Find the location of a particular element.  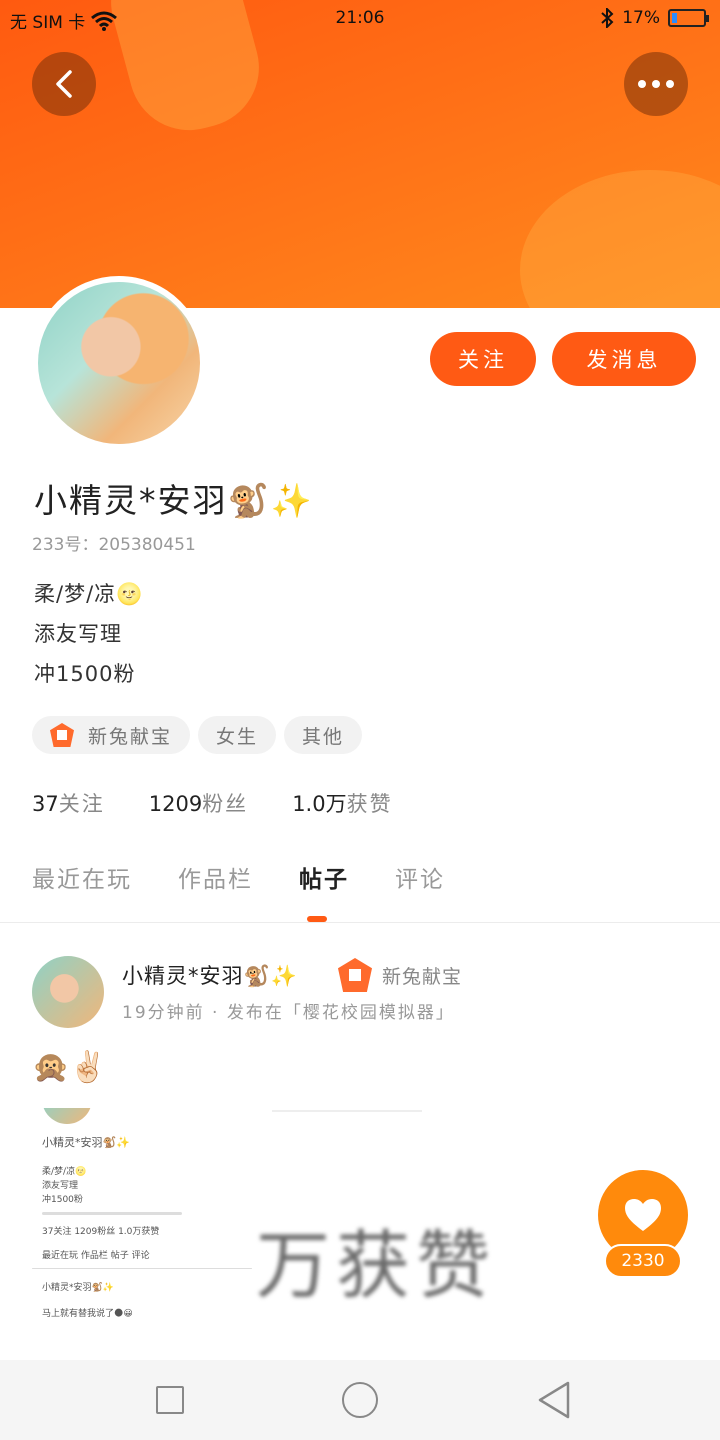

bio-line: 柔/梦/凉🌝 is located at coordinates (89, 594).